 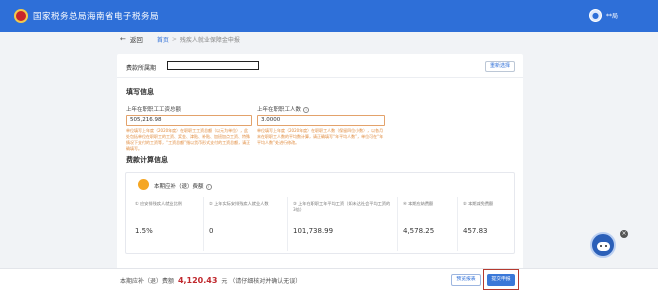 I want to click on footer-amount: 4,120.43, so click(x=197, y=280).